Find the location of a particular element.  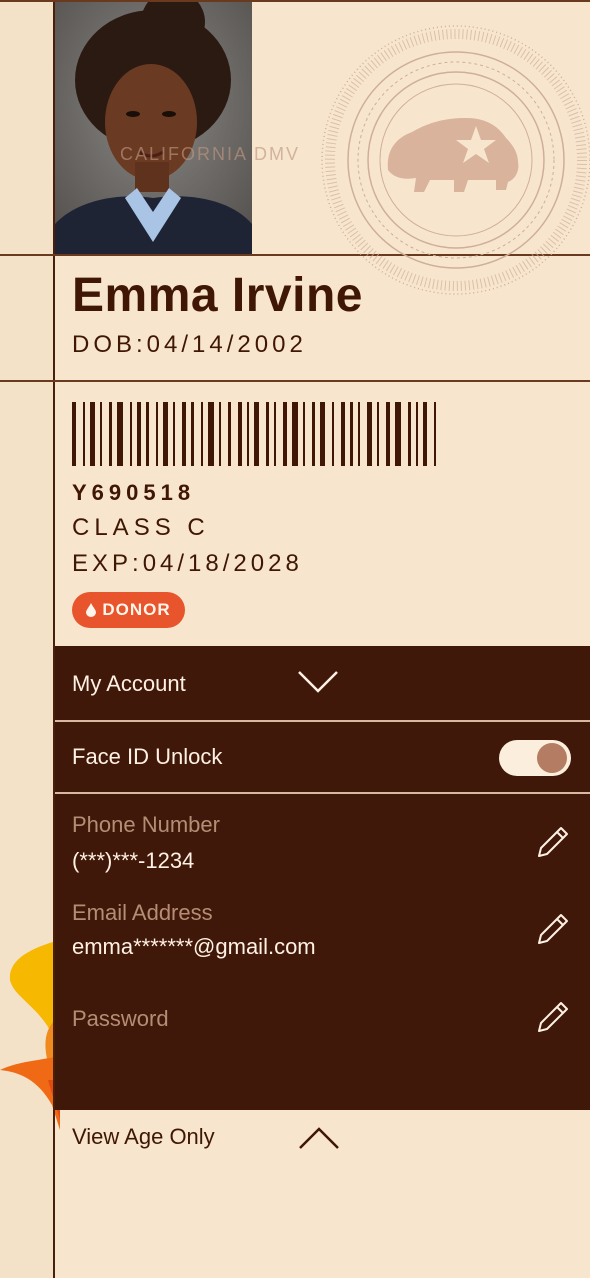

face-id-toggle is located at coordinates (535, 758).